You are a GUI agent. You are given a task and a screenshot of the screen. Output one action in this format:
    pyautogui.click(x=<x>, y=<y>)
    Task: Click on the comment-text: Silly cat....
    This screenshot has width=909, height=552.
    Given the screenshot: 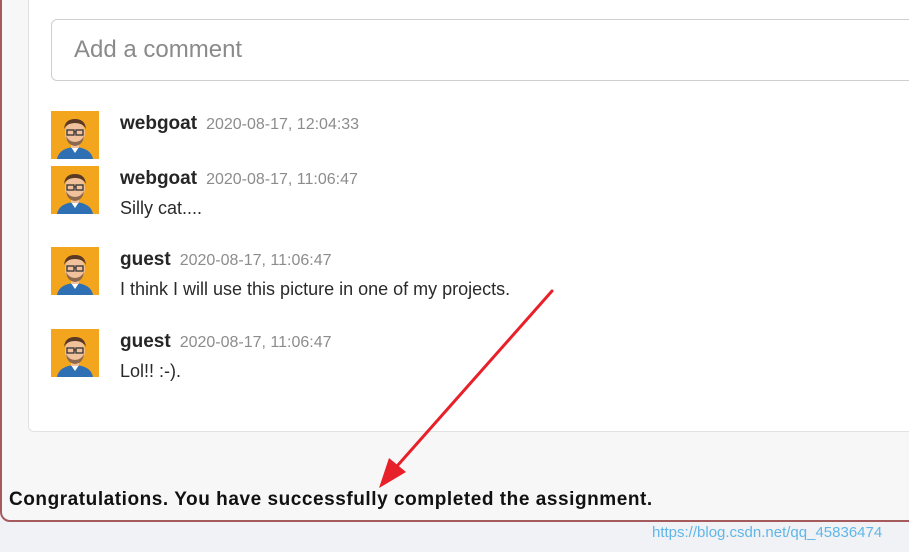 What is the action you would take?
    pyautogui.click(x=161, y=208)
    